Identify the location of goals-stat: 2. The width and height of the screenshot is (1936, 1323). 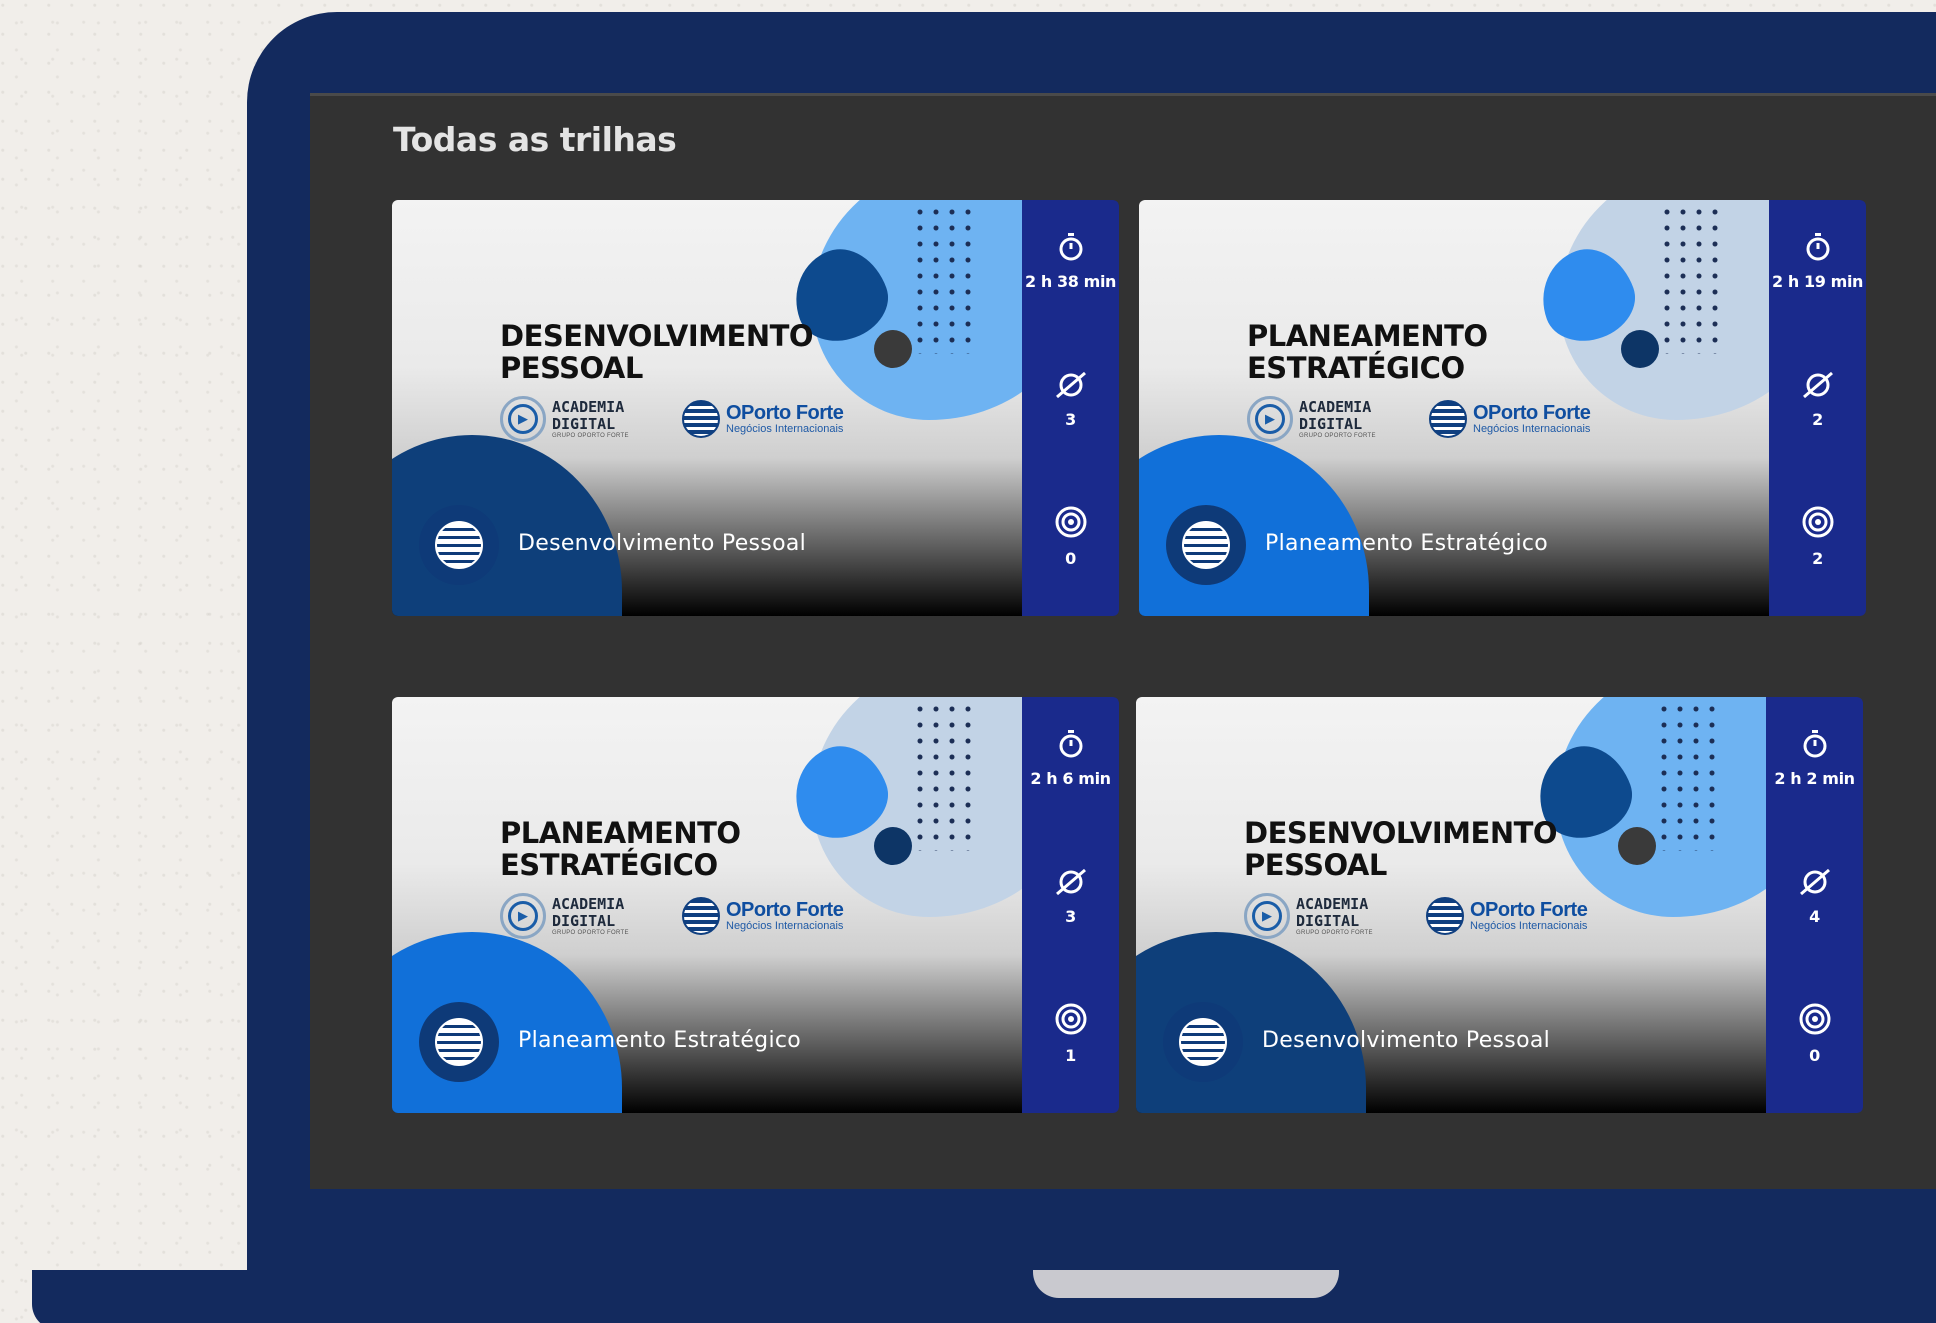
(1817, 536).